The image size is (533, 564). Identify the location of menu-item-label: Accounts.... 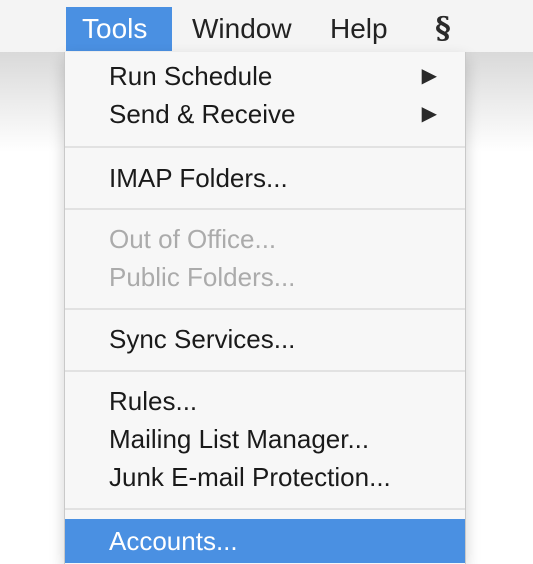
(173, 541).